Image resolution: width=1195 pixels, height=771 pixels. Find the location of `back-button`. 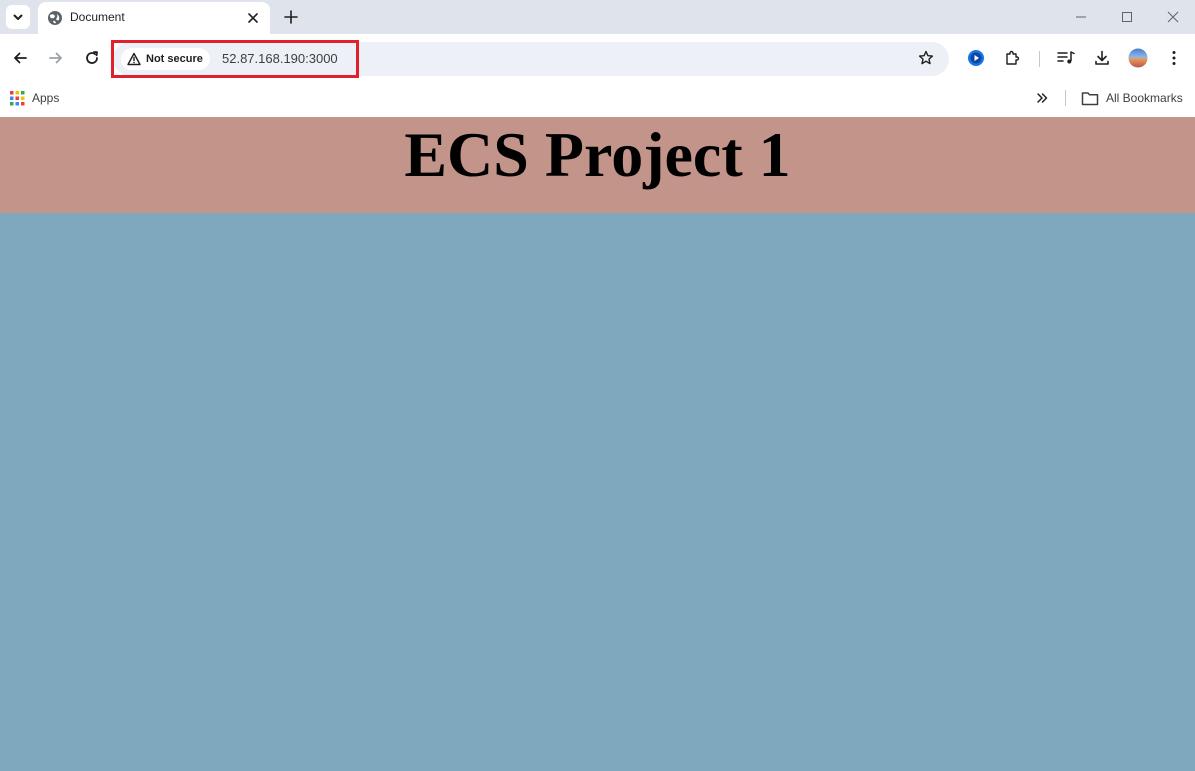

back-button is located at coordinates (20, 58).